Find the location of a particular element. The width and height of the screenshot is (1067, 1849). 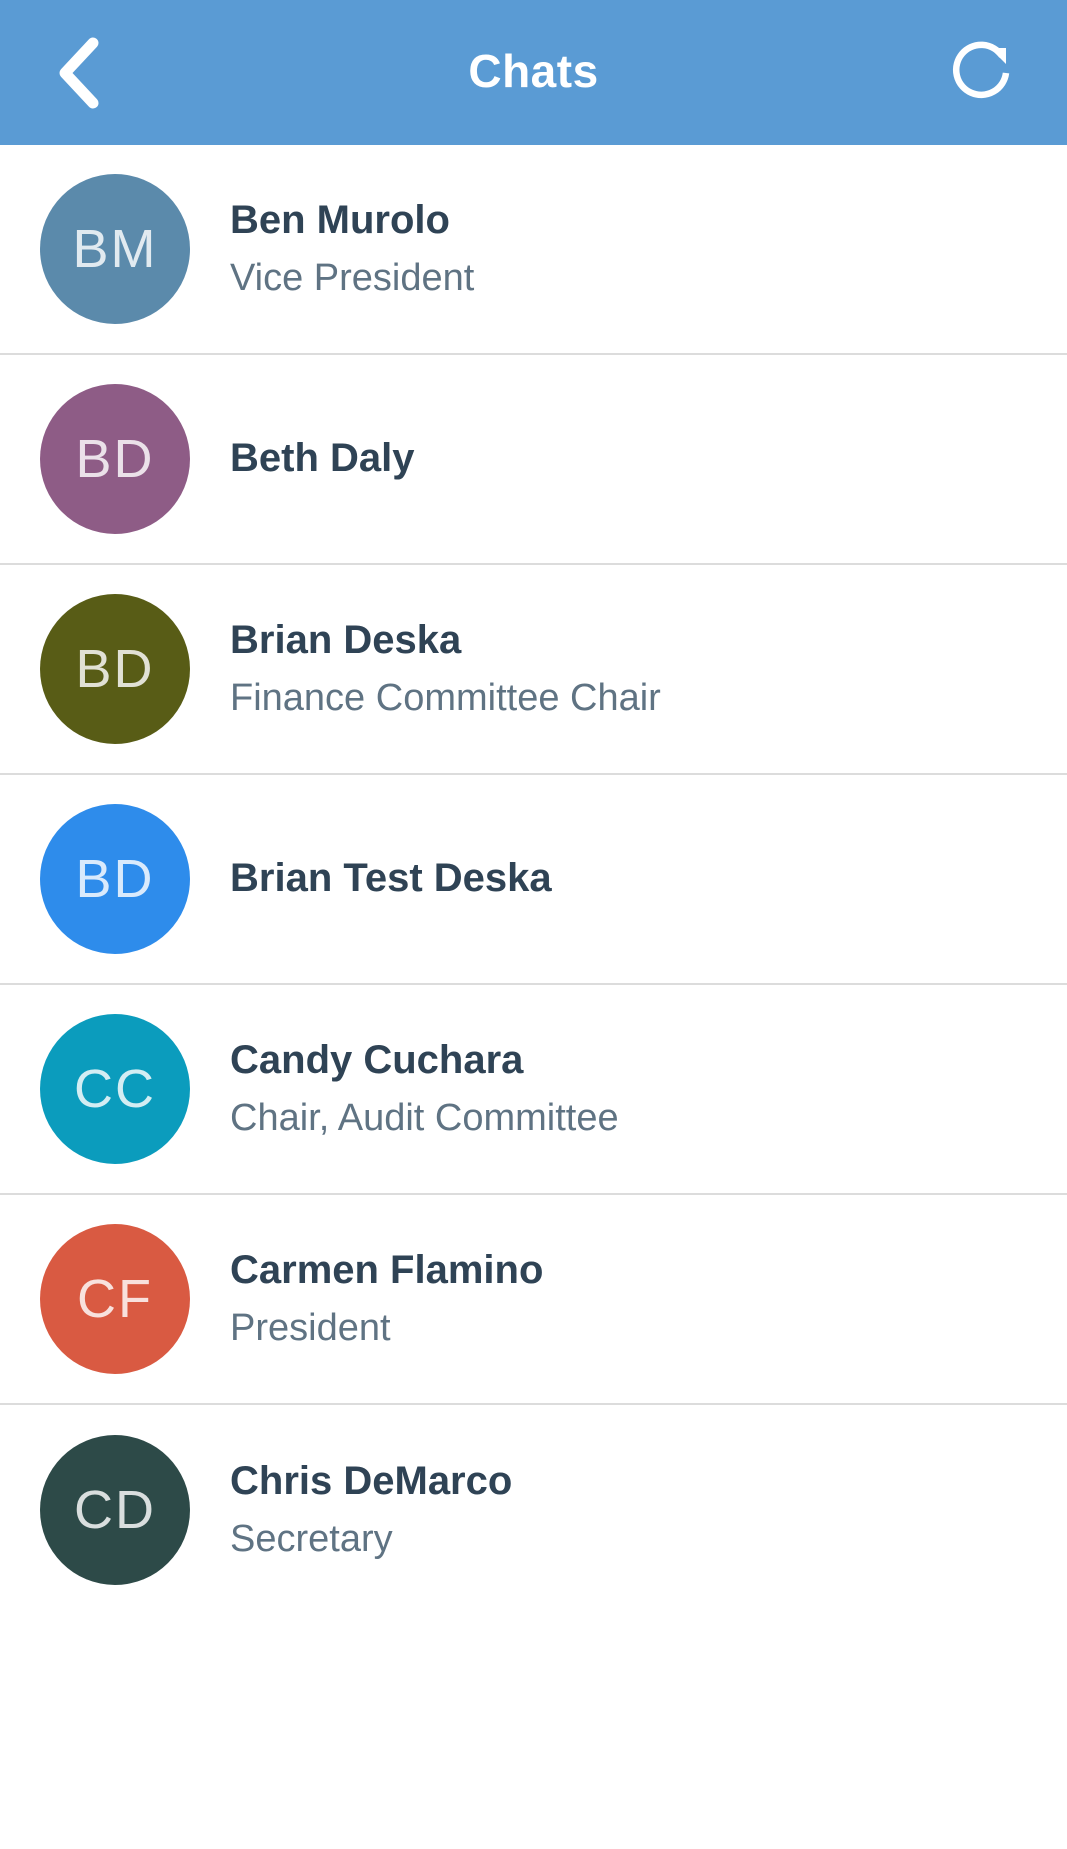

contact-name: Beth Daly is located at coordinates (322, 458).